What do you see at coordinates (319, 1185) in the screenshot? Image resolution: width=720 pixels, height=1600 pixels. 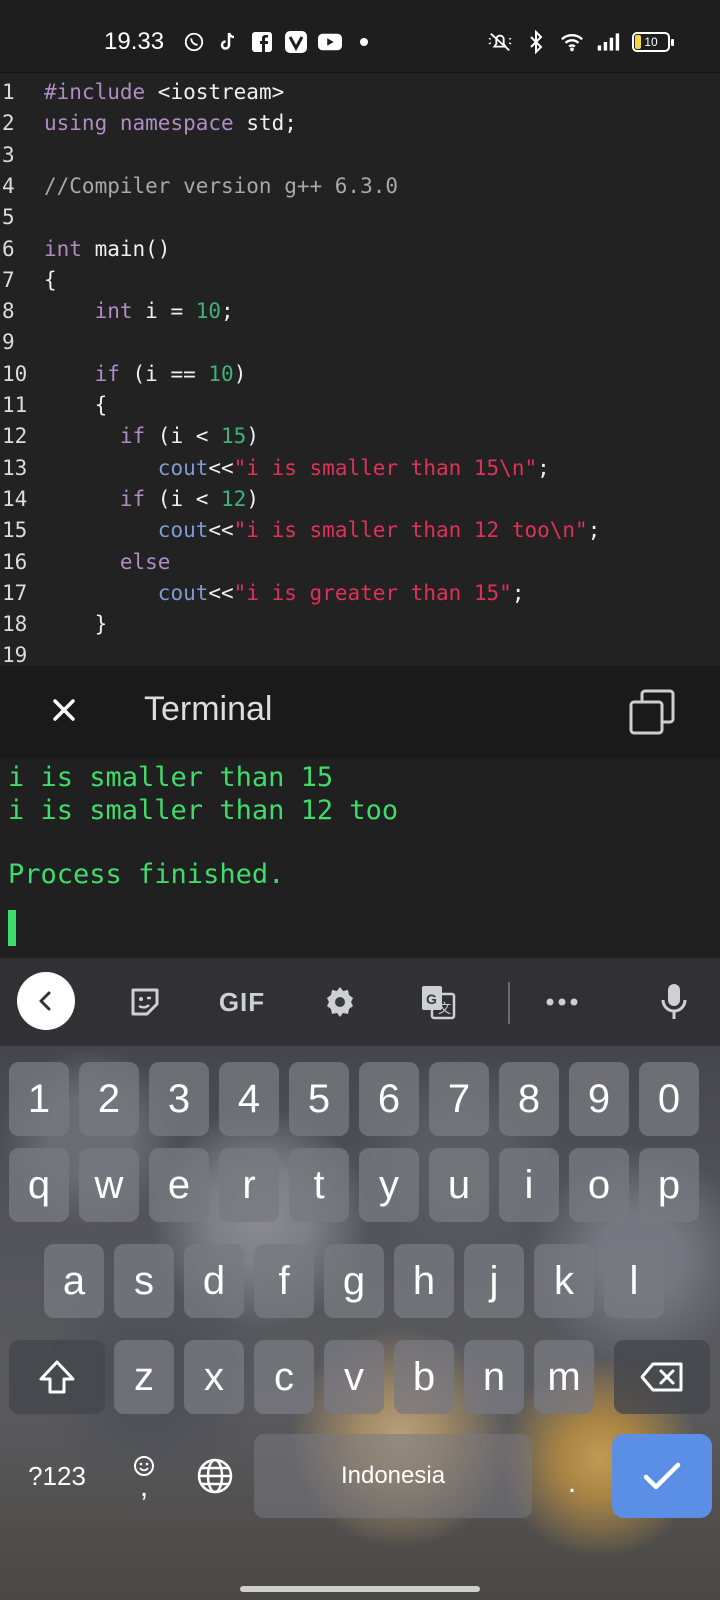 I see `key-t: t` at bounding box center [319, 1185].